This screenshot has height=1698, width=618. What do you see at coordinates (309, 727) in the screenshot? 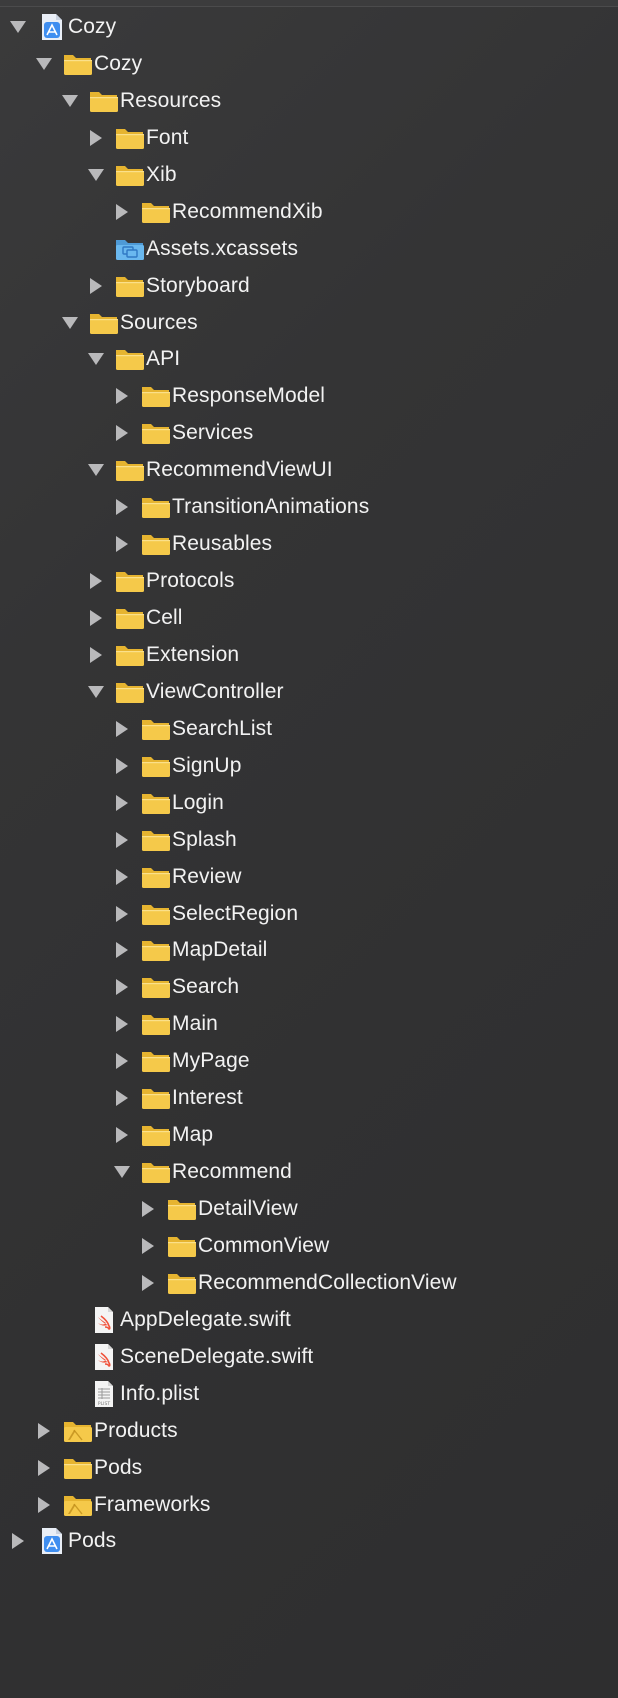
I see `navigator-row: SearchList` at bounding box center [309, 727].